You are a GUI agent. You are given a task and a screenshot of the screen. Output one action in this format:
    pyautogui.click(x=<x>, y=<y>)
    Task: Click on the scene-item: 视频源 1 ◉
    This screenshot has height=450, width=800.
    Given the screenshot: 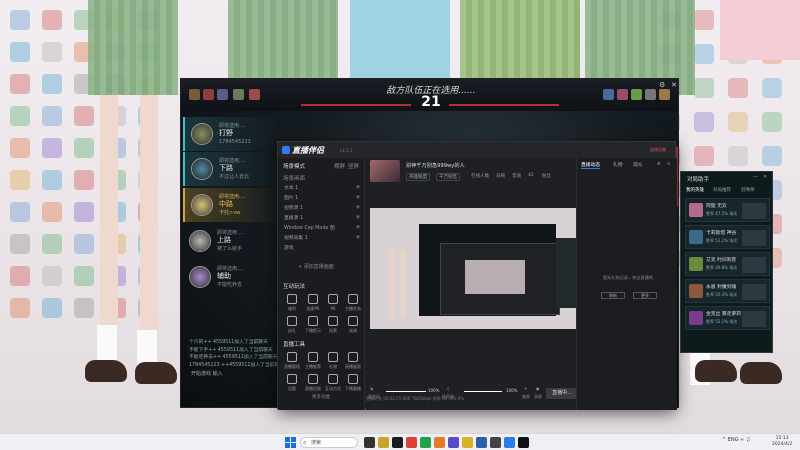 What is the action you would take?
    pyautogui.click(x=322, y=207)
    